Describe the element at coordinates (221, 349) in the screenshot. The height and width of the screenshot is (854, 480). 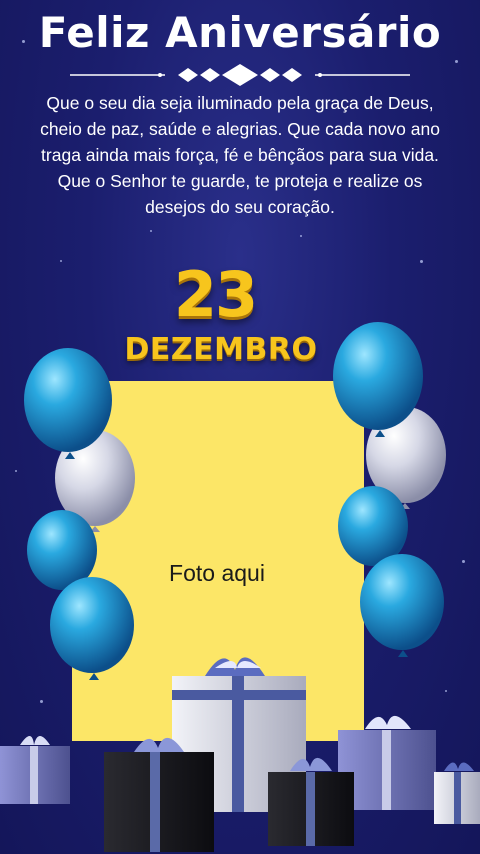
I see `date-month: DEZEMBRO` at that location.